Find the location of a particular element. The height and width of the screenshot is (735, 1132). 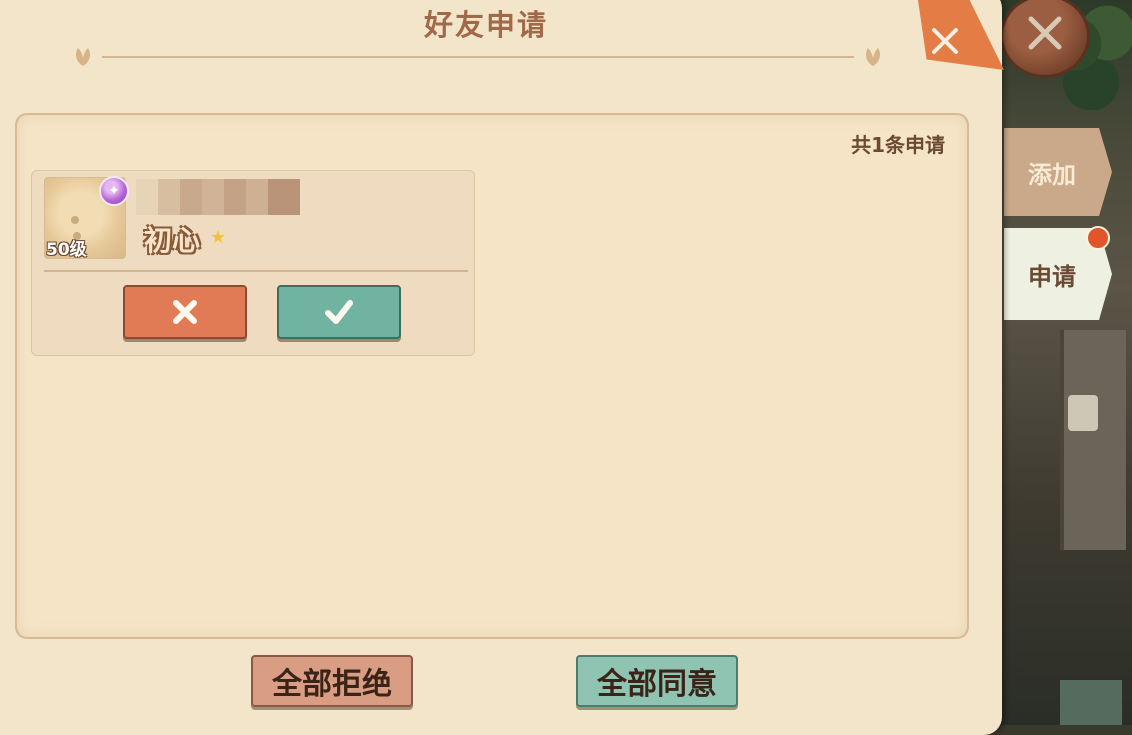

accept-button is located at coordinates (339, 312).